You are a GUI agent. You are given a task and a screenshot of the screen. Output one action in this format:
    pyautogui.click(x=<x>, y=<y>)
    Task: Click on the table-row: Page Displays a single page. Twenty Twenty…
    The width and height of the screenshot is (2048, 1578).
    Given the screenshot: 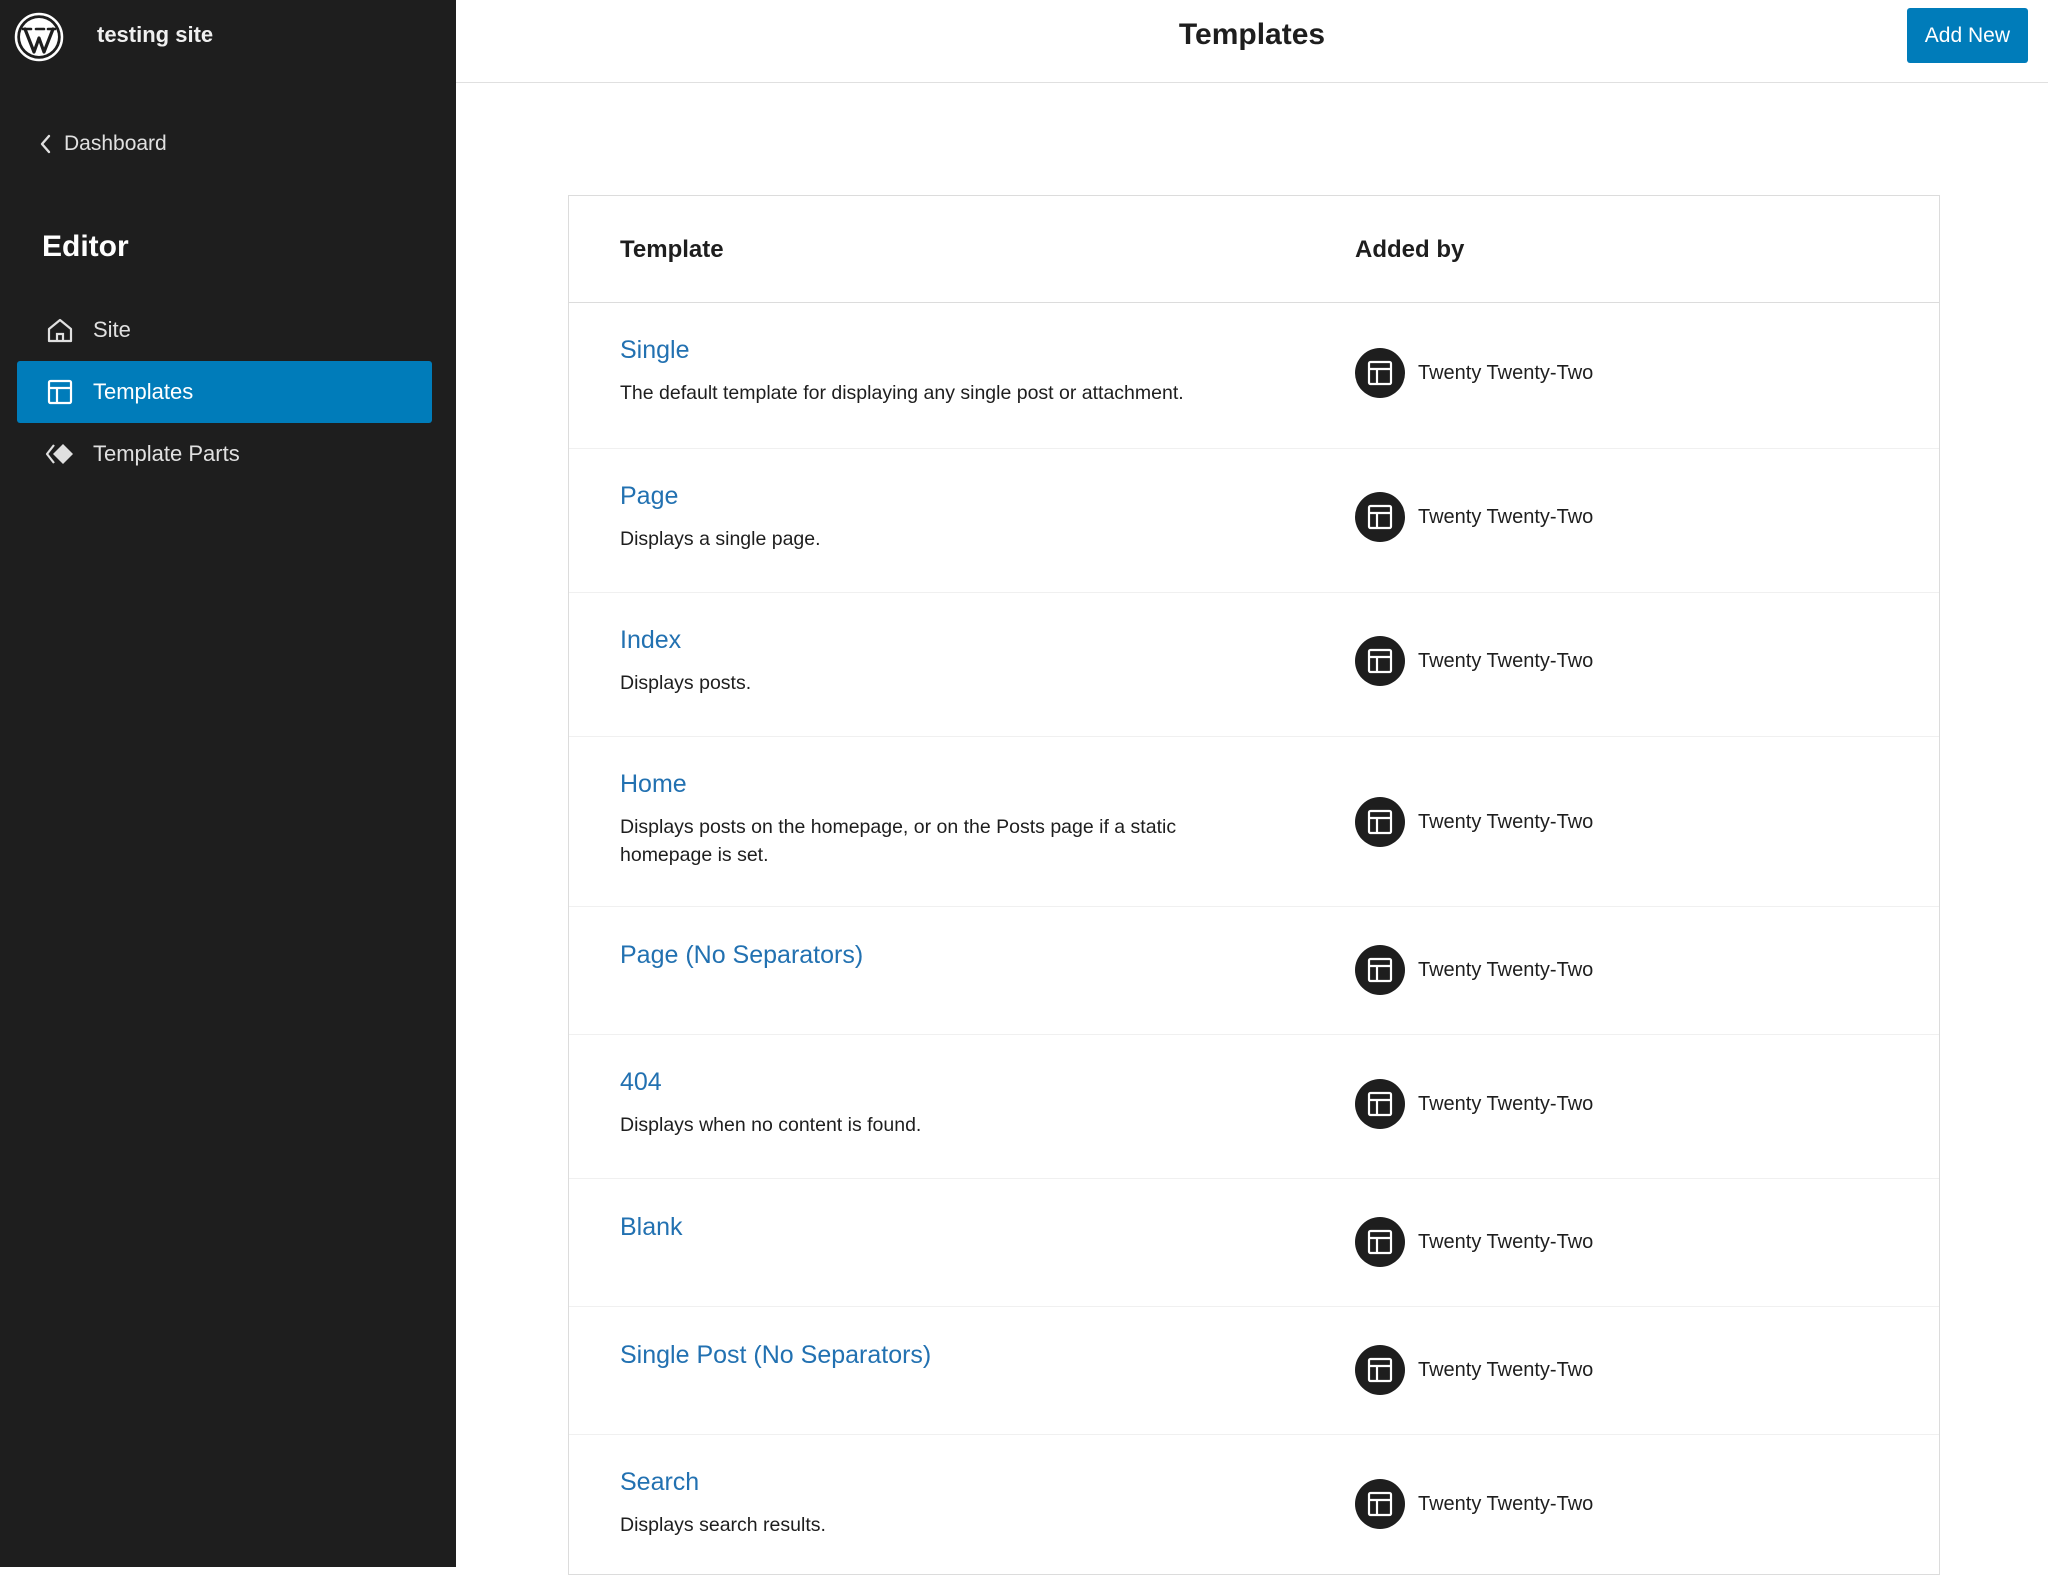 What is the action you would take?
    pyautogui.click(x=1254, y=520)
    